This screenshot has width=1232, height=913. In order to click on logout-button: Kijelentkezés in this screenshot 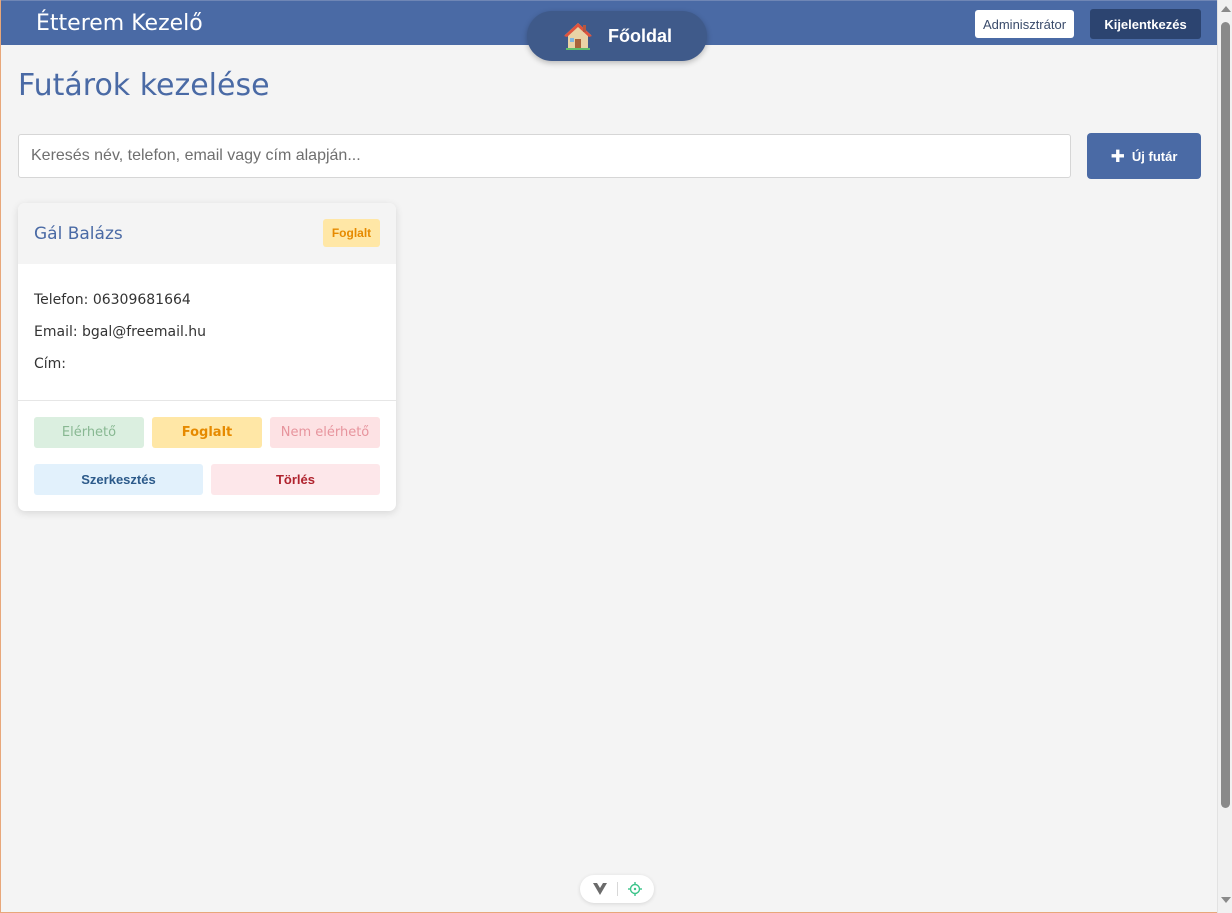, I will do `click(1145, 24)`.